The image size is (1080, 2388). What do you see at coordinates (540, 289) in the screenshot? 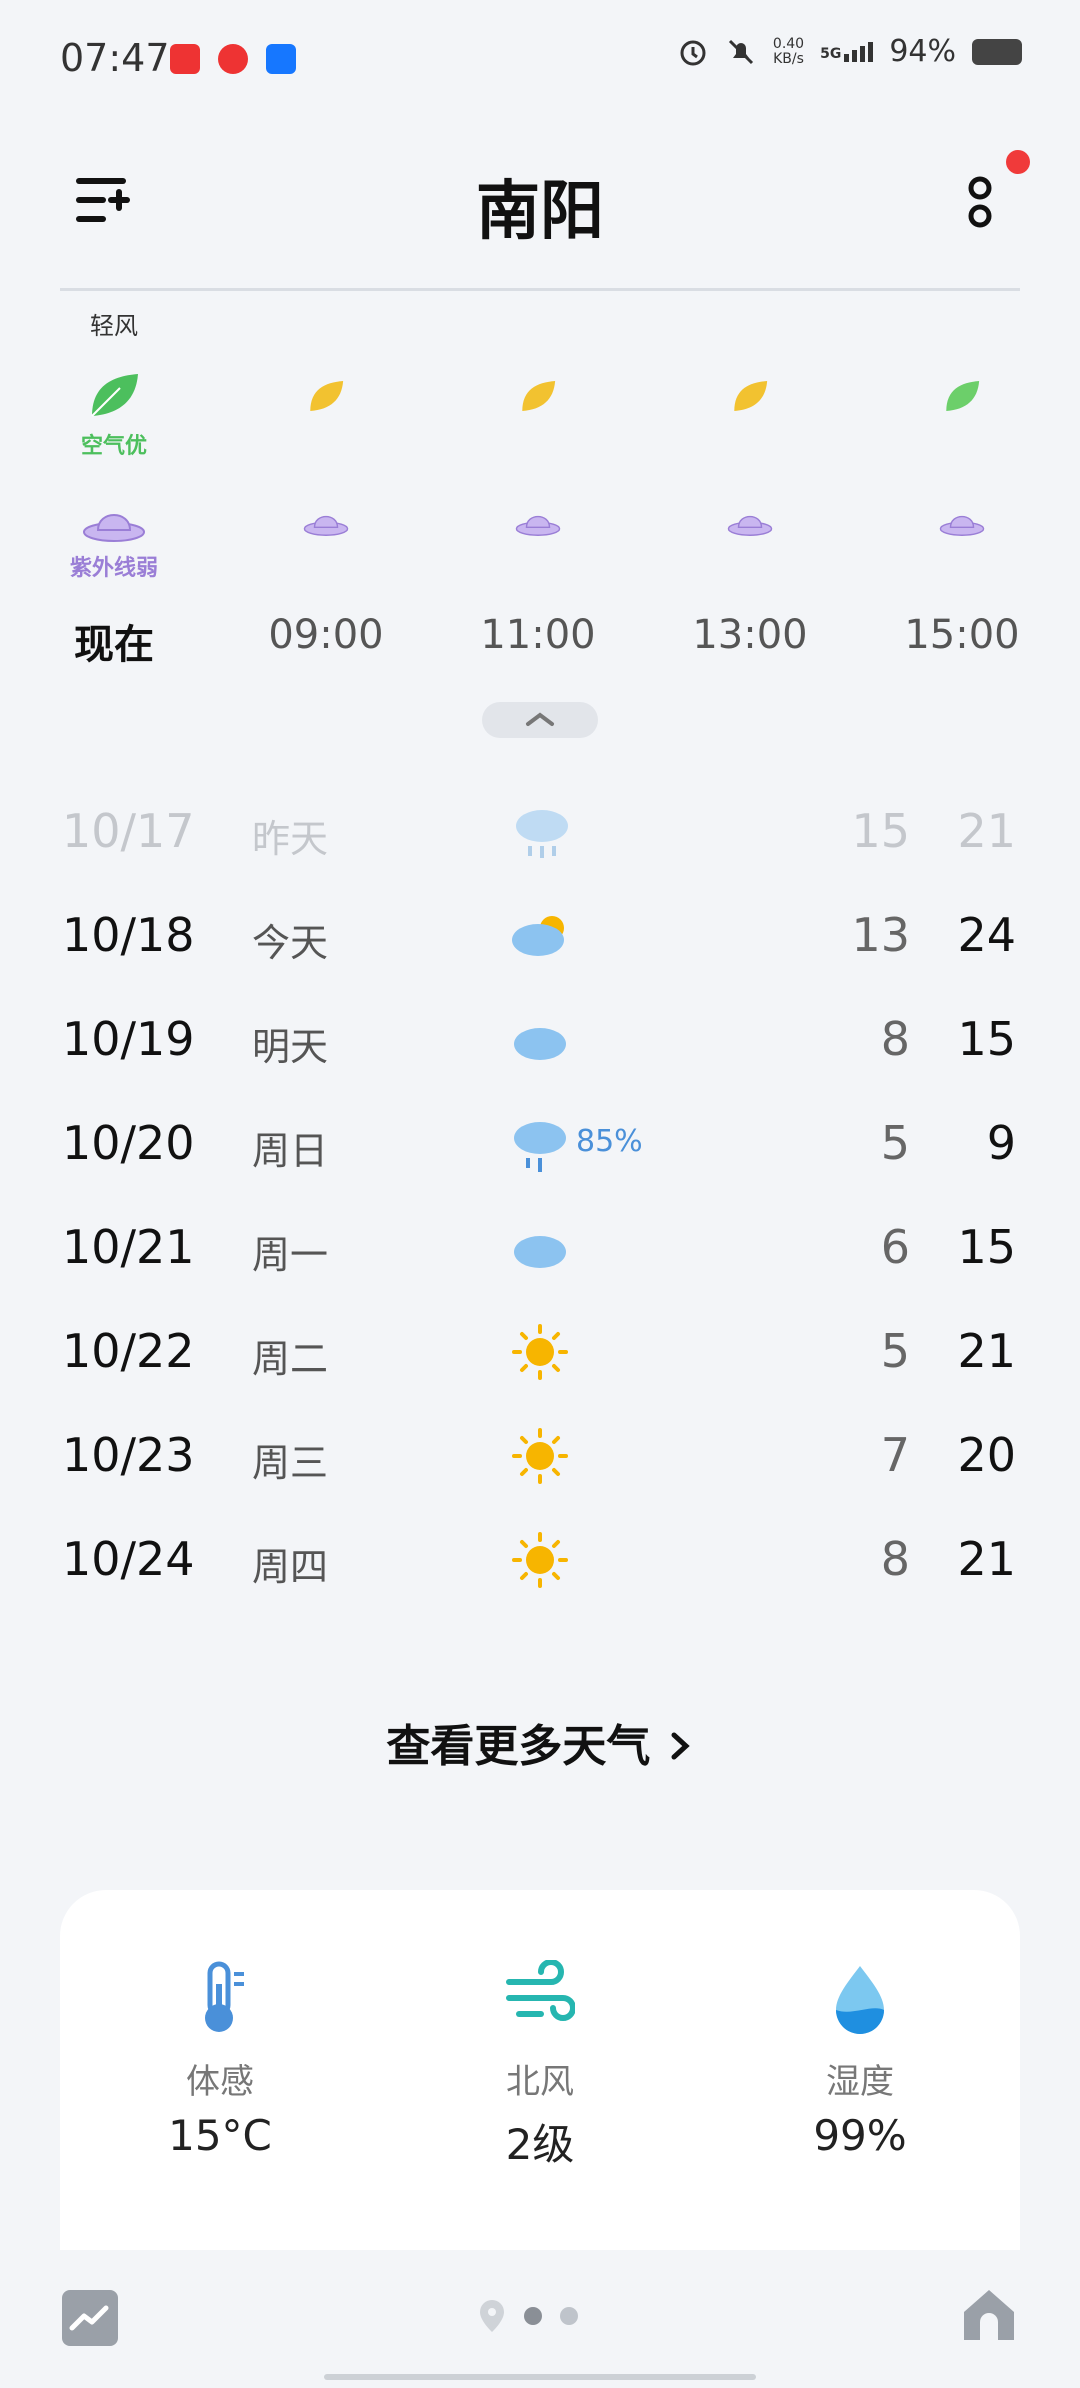
I see `header-divider` at bounding box center [540, 289].